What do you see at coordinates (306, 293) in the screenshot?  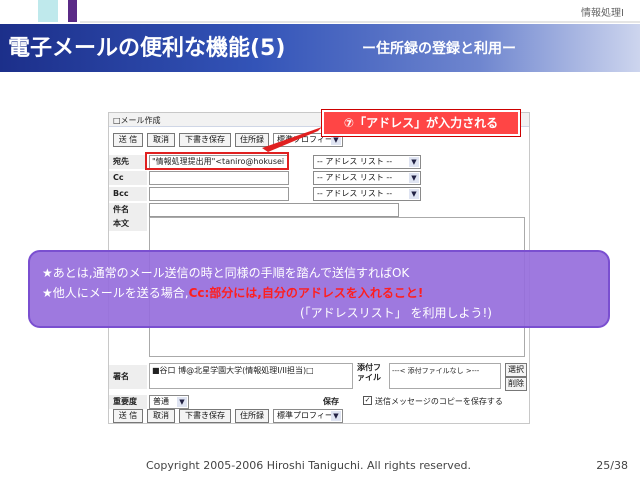 I see `info-line-2-warning: Cc:部分には,自分のアドレスを入れること!` at bounding box center [306, 293].